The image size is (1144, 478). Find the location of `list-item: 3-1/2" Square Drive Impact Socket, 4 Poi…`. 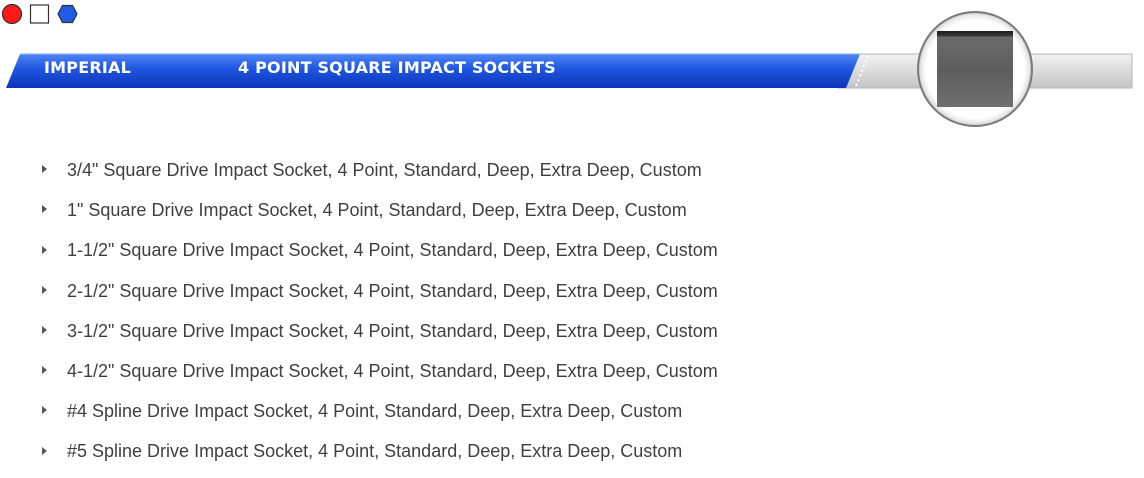

list-item: 3-1/2" Square Drive Impact Socket, 4 Poi… is located at coordinates (380, 331).